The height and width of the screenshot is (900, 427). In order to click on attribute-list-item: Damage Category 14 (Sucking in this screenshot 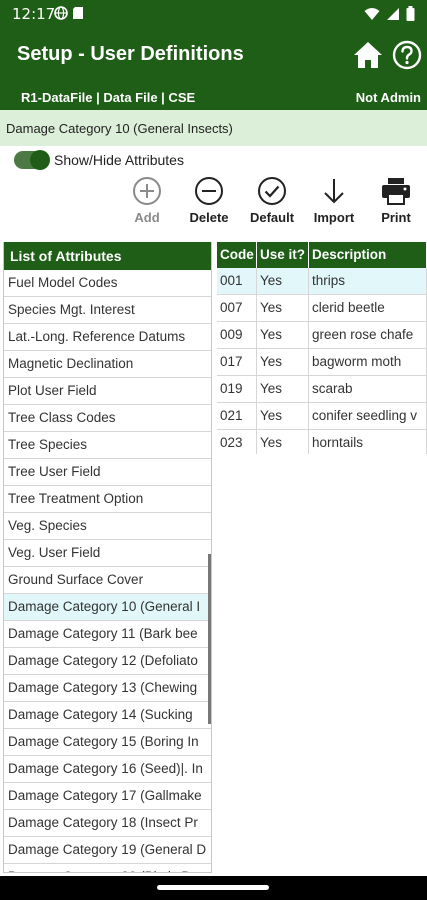, I will do `click(107, 715)`.